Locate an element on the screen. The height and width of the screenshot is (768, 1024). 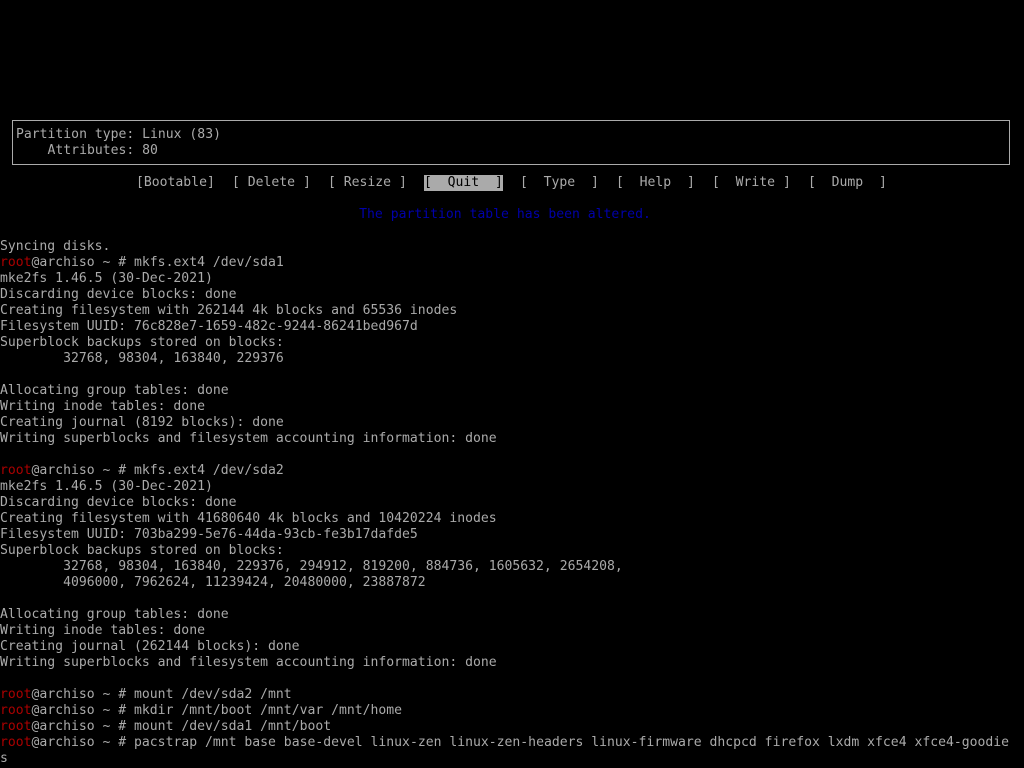
type-button: [ Type ] is located at coordinates (559, 183).